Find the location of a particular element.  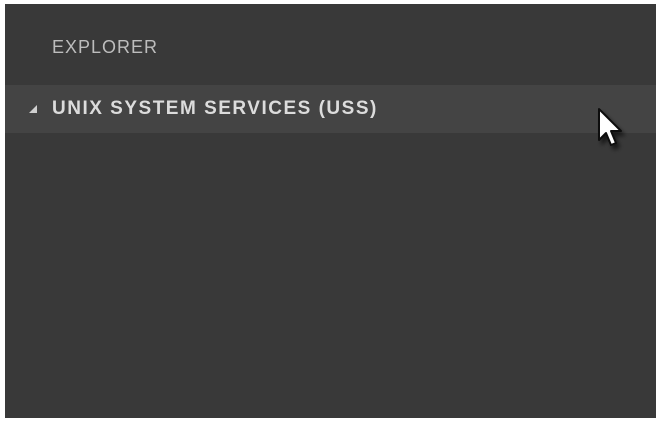

explorer-title: EXPLORER is located at coordinates (105, 47).